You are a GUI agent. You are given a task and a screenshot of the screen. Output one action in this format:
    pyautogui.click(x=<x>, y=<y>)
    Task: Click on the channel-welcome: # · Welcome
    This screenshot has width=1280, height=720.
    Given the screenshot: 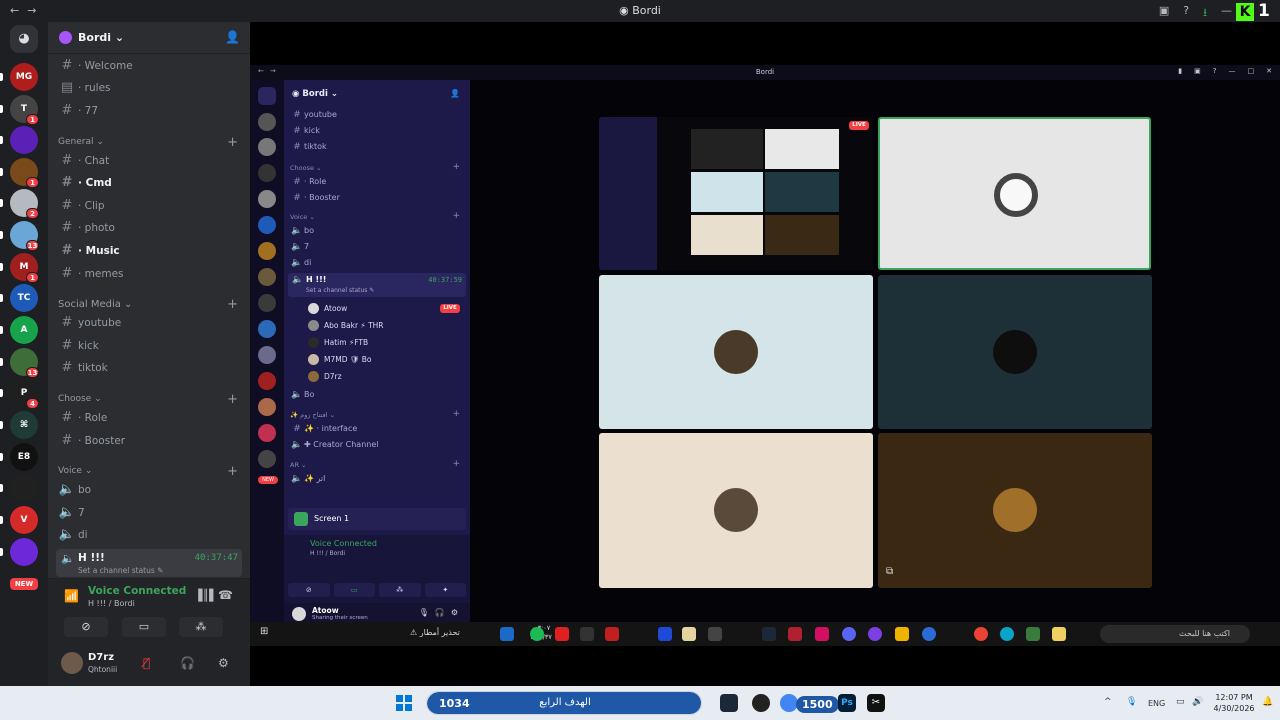 What is the action you would take?
    pyautogui.click(x=149, y=66)
    